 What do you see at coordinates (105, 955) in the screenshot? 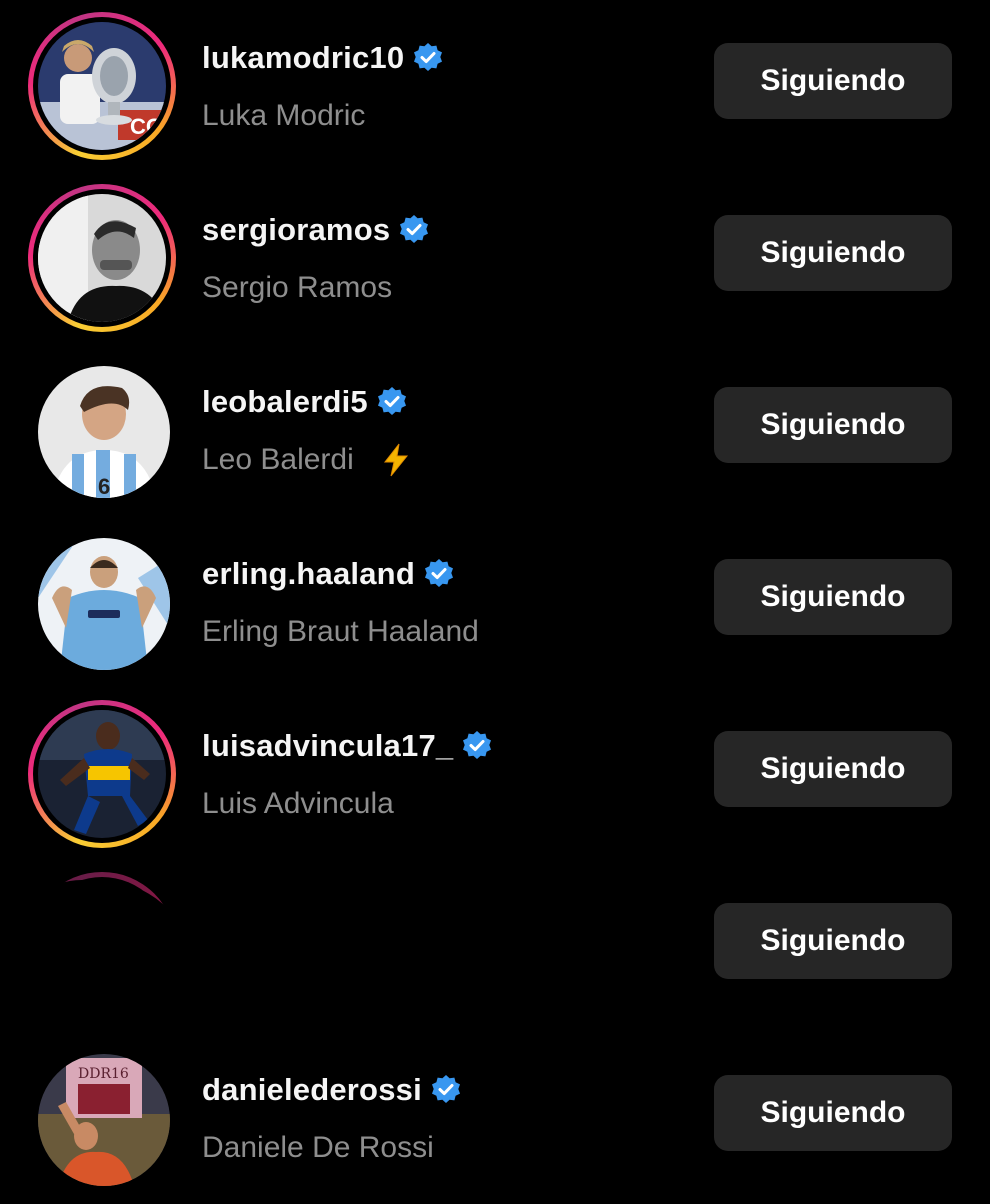
I see `redaction-mark` at bounding box center [105, 955].